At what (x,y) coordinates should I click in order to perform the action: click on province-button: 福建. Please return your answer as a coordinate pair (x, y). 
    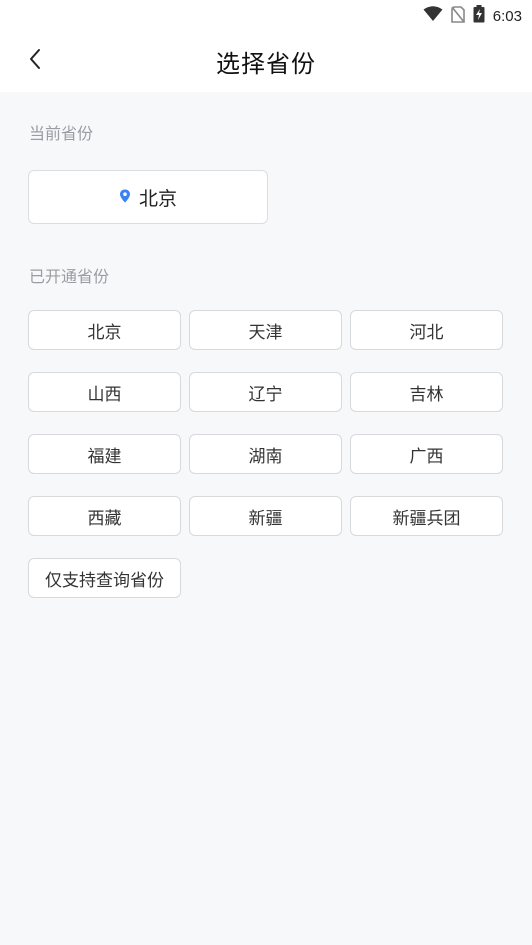
    Looking at the image, I should click on (104, 454).